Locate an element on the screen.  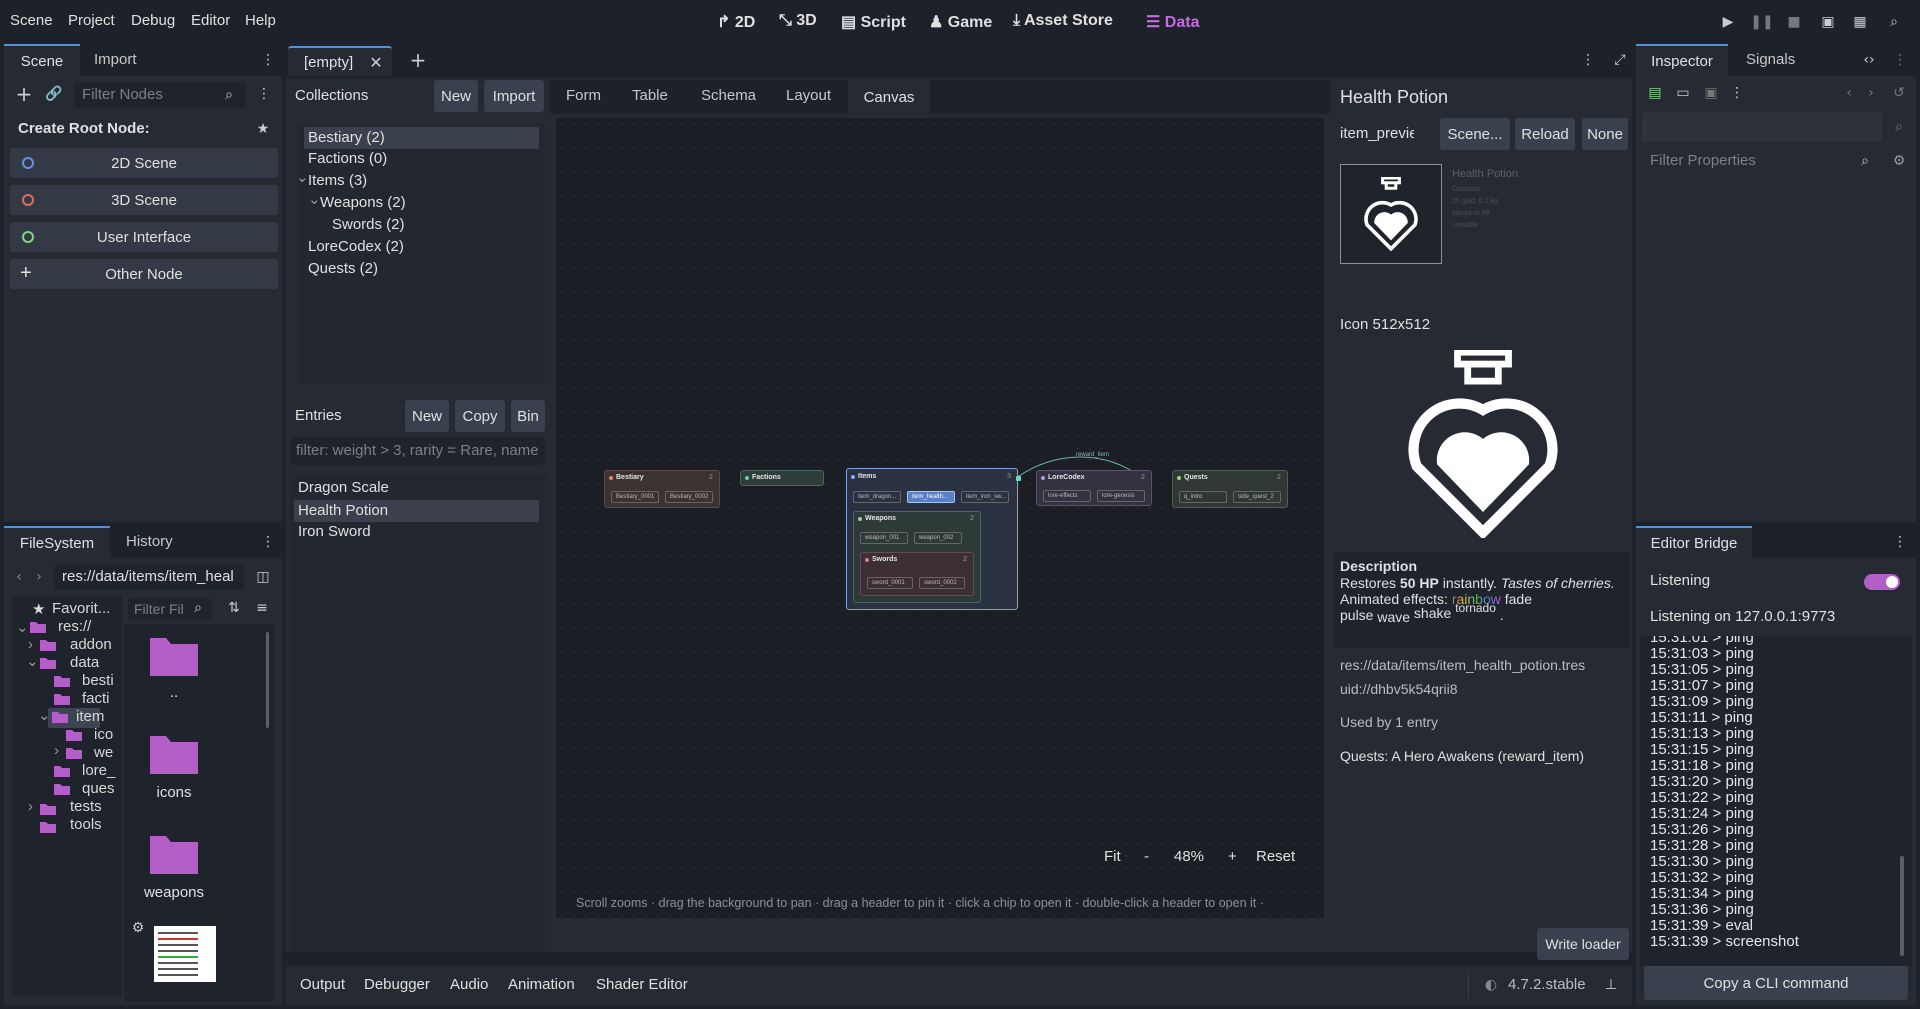
chip: lore-genesis is located at coordinates (1121, 496).